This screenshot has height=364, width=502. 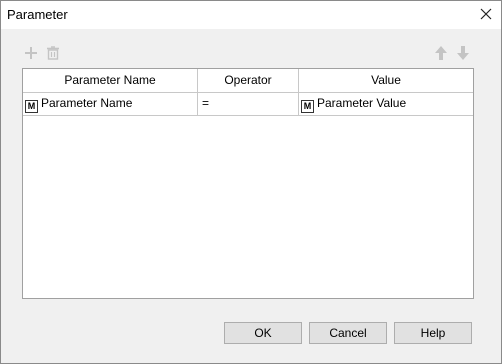 I want to click on arrow-up-icon, so click(x=441, y=54).